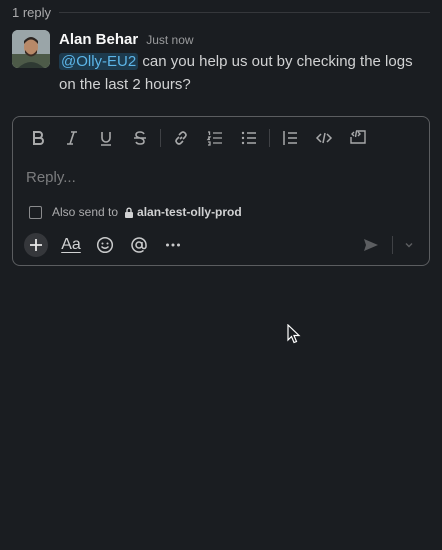 The image size is (442, 550). I want to click on code-block-icon, so click(358, 138).